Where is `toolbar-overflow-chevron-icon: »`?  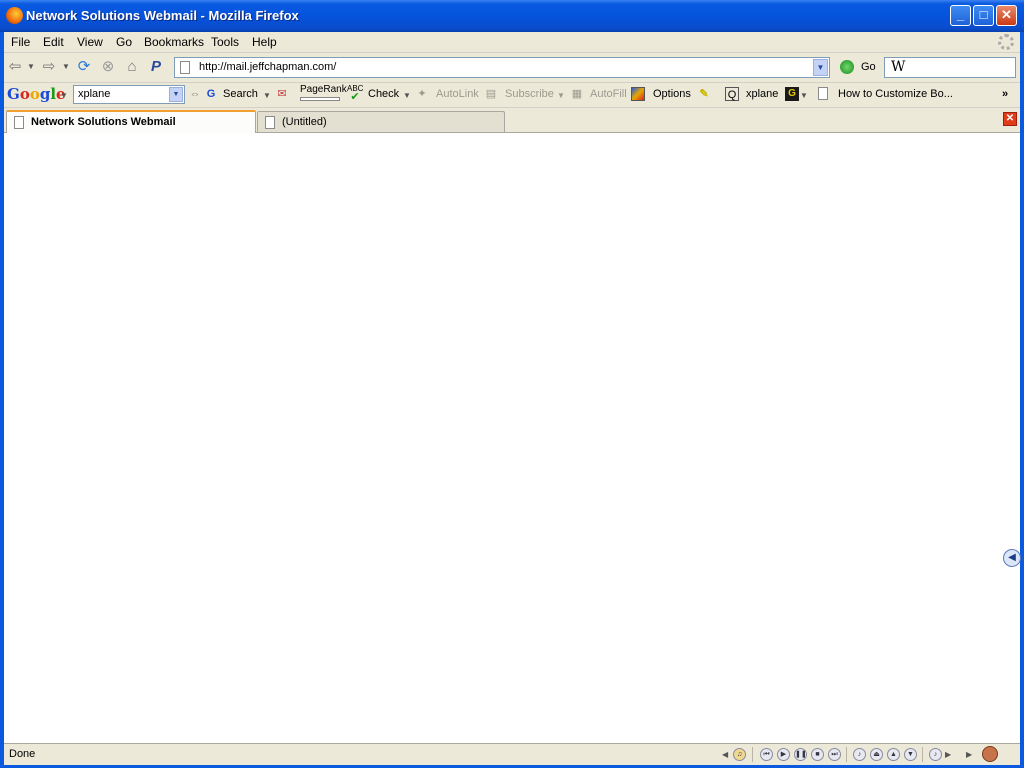 toolbar-overflow-chevron-icon: » is located at coordinates (1005, 94).